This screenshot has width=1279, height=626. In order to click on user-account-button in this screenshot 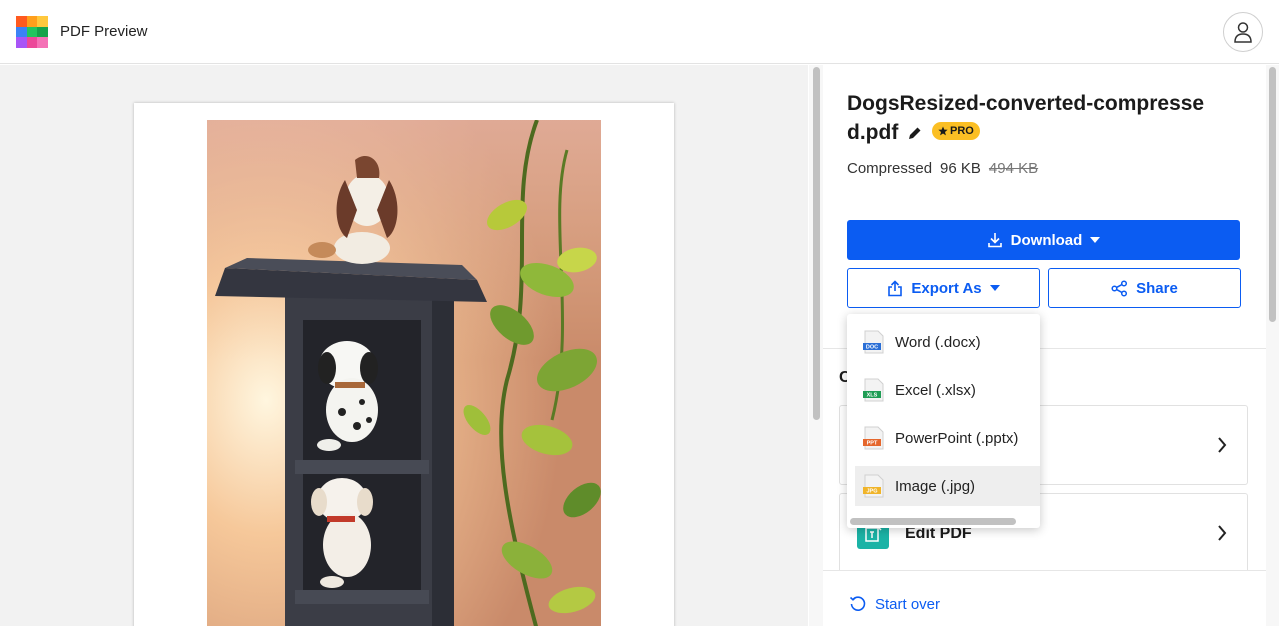, I will do `click(1243, 32)`.